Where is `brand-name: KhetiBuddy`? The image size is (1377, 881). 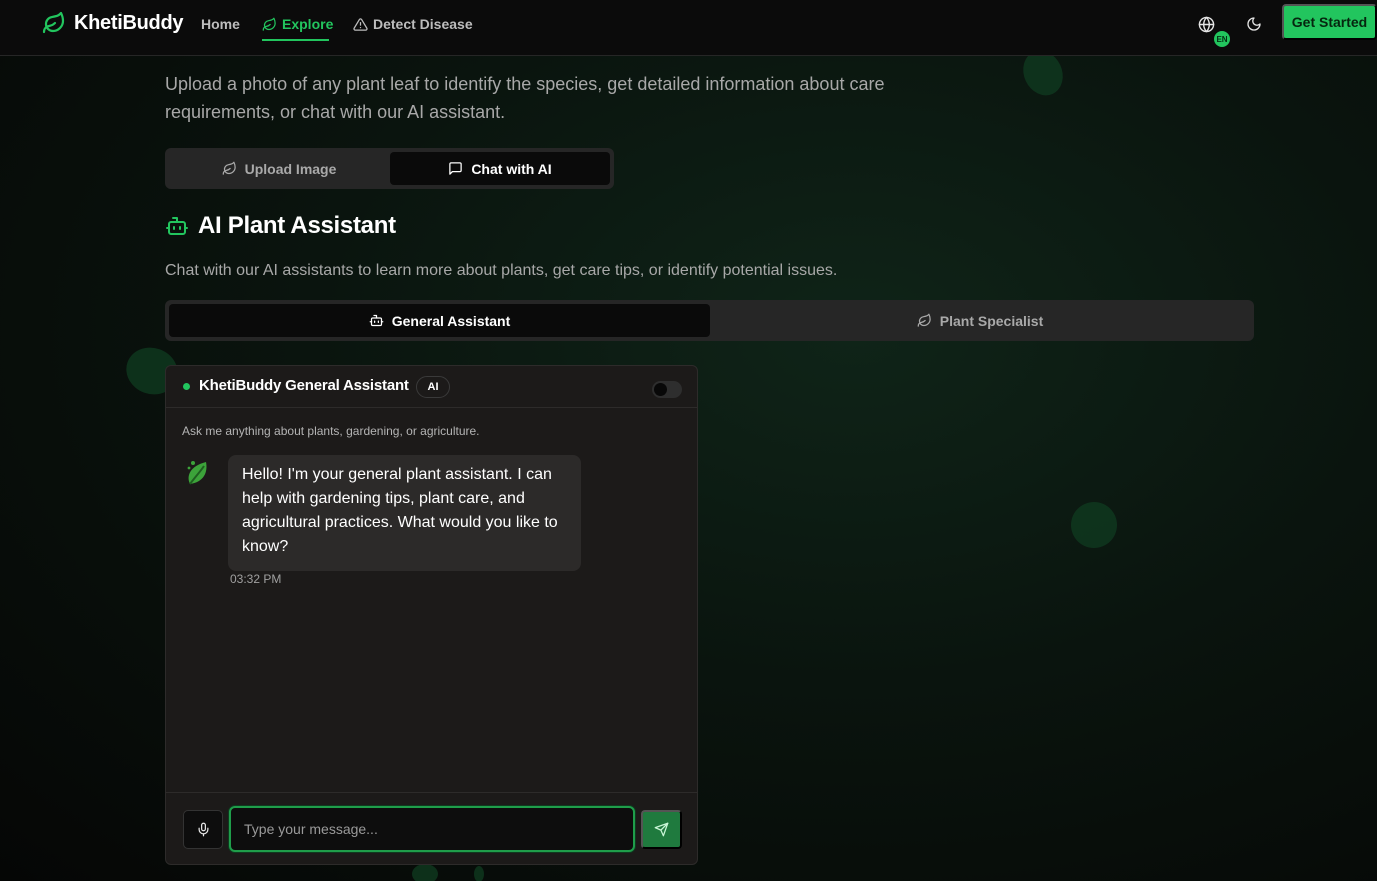
brand-name: KhetiBuddy is located at coordinates (129, 22).